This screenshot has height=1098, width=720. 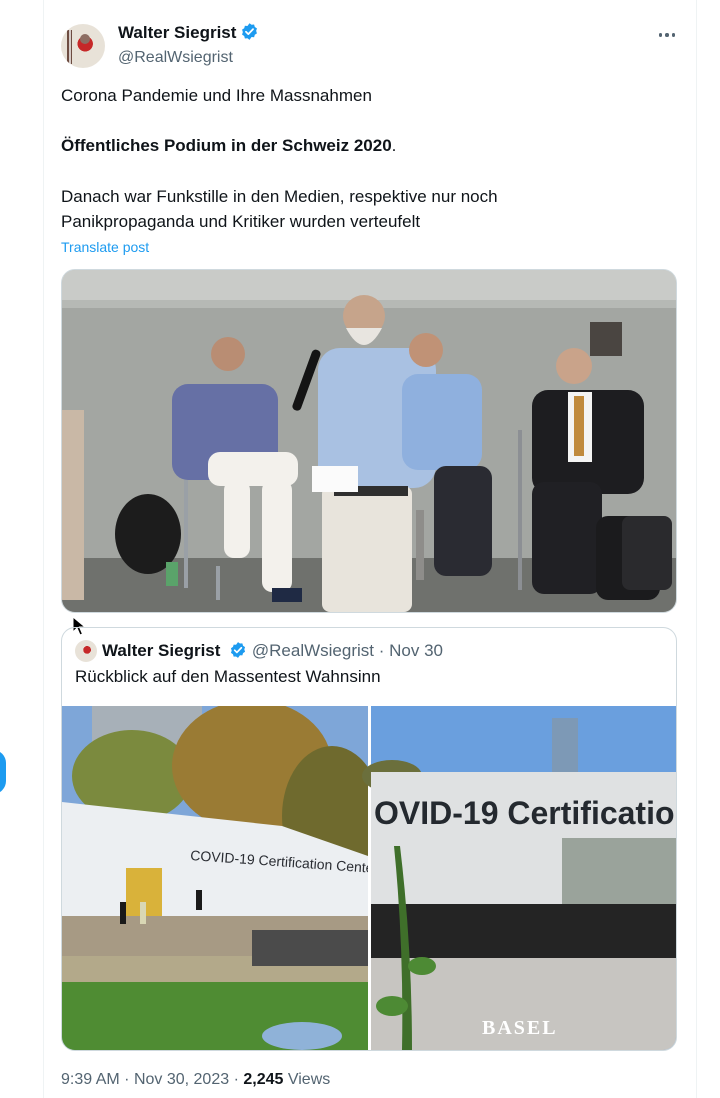 What do you see at coordinates (309, 1079) in the screenshot?
I see `views-label: Views` at bounding box center [309, 1079].